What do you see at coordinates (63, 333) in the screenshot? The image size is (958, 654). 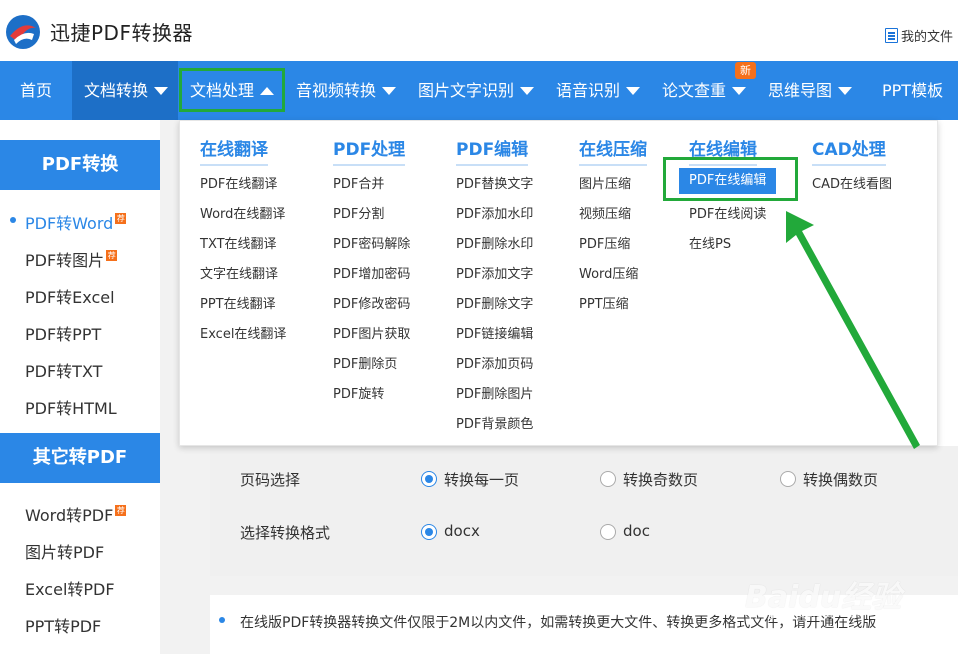 I see `sidebar-item-pdf-to-ppt: PDF转PPT` at bounding box center [63, 333].